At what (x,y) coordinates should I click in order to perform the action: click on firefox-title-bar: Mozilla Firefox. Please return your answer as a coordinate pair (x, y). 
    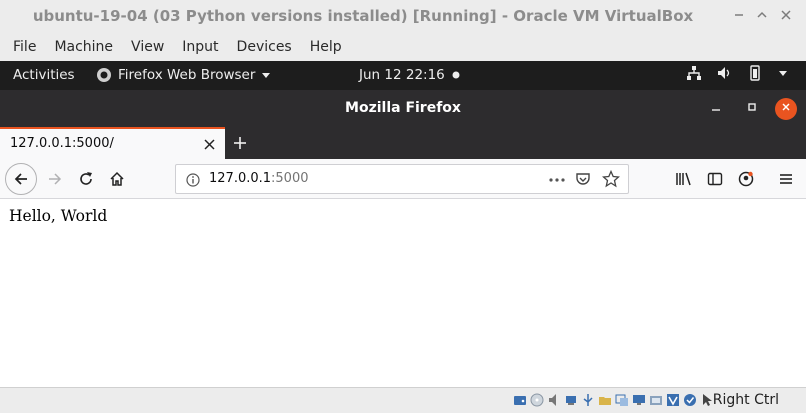
    Looking at the image, I should click on (403, 108).